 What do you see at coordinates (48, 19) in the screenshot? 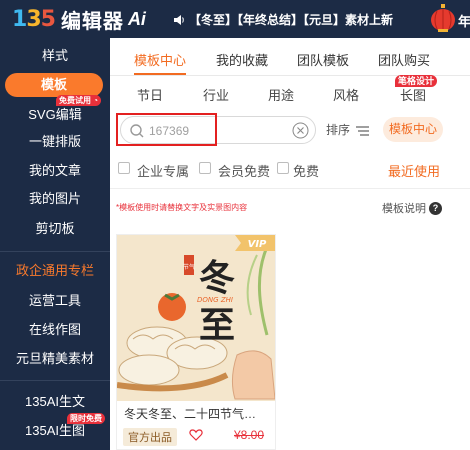
I see `logo-digit-5: 5` at bounding box center [48, 19].